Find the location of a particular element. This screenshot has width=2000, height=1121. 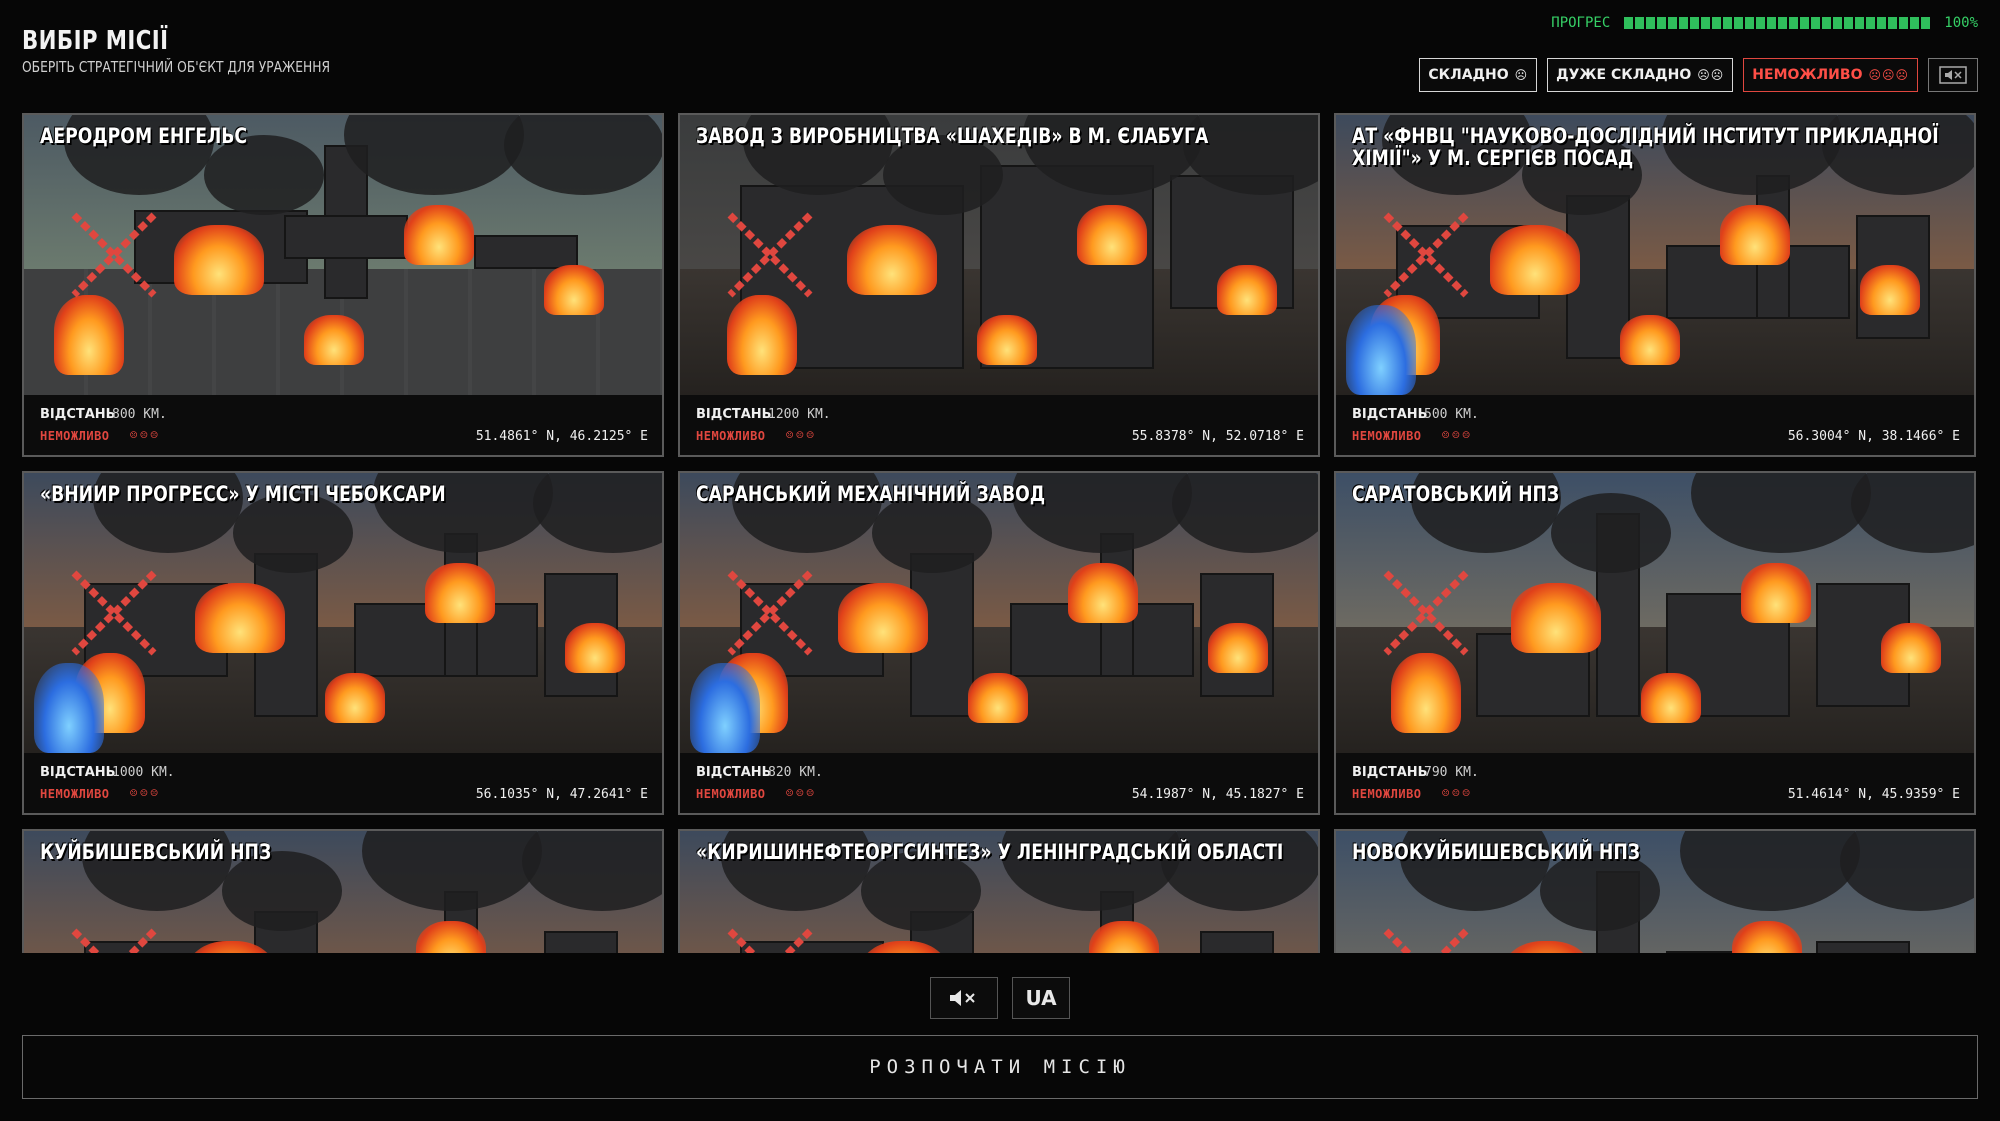

speaker-muted-icon is located at coordinates (962, 998).